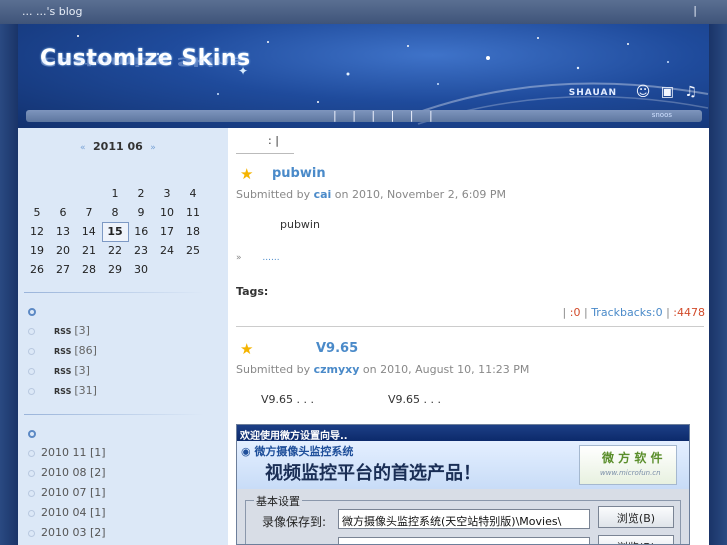 The height and width of the screenshot is (545, 727). Describe the element at coordinates (463, 433) in the screenshot. I see `app-window-title: 欢迎使用微方设置向导..` at that location.